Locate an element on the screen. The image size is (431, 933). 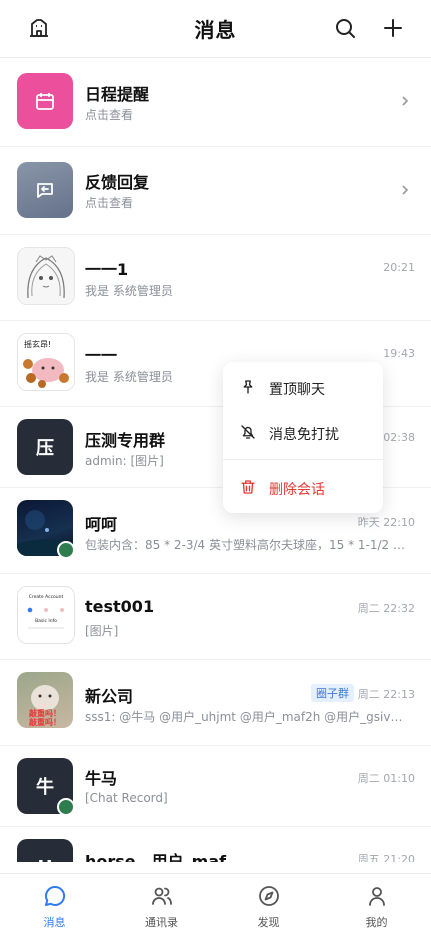
timestamp: 昨天 22:10 is located at coordinates (386, 522).